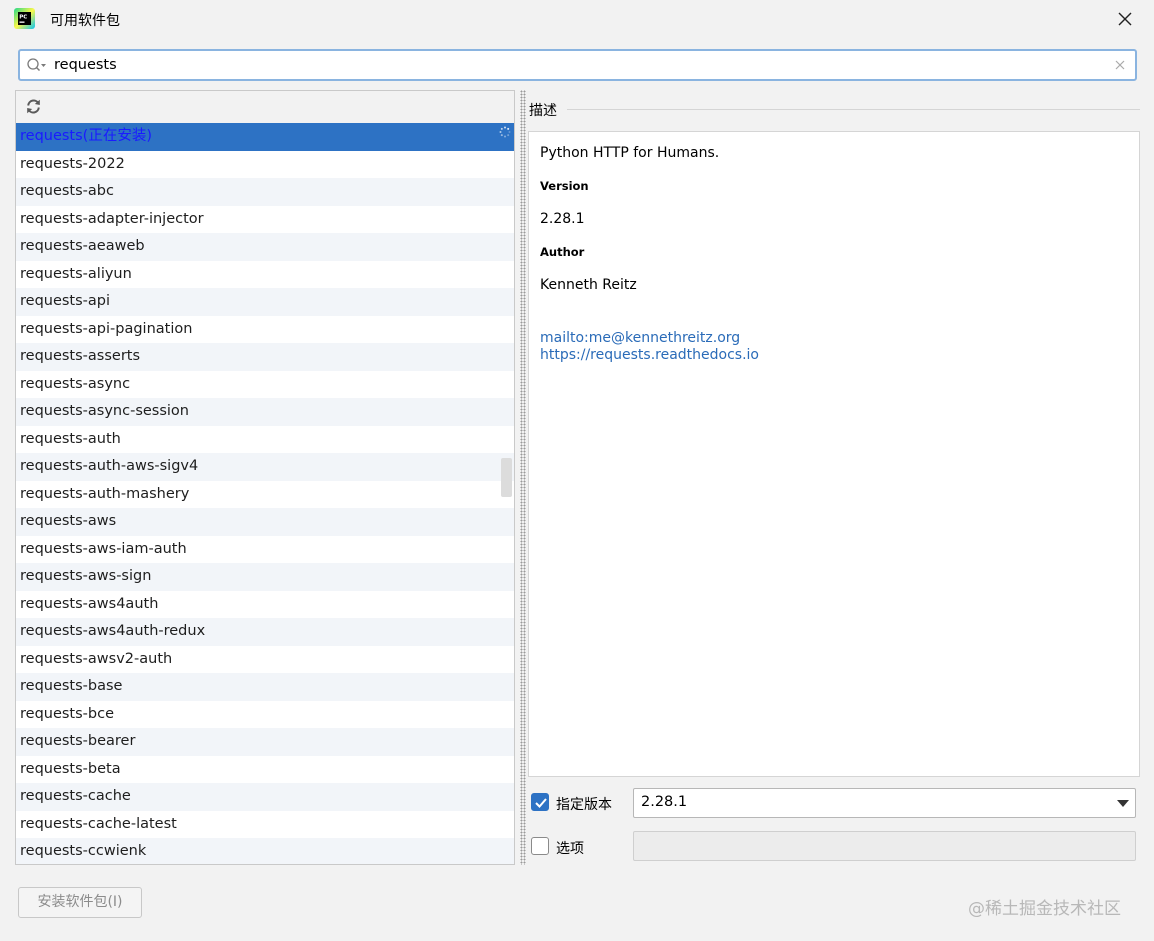 Image resolution: width=1154 pixels, height=941 pixels. What do you see at coordinates (265, 247) in the screenshot?
I see `package-row: requests-aeaweb` at bounding box center [265, 247].